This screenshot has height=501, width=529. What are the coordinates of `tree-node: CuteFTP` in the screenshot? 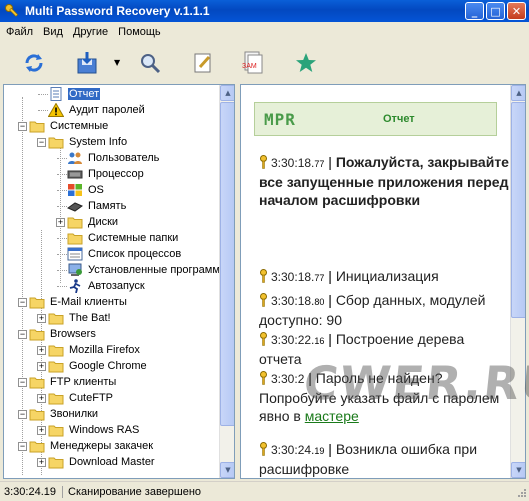 It's located at (81, 398).